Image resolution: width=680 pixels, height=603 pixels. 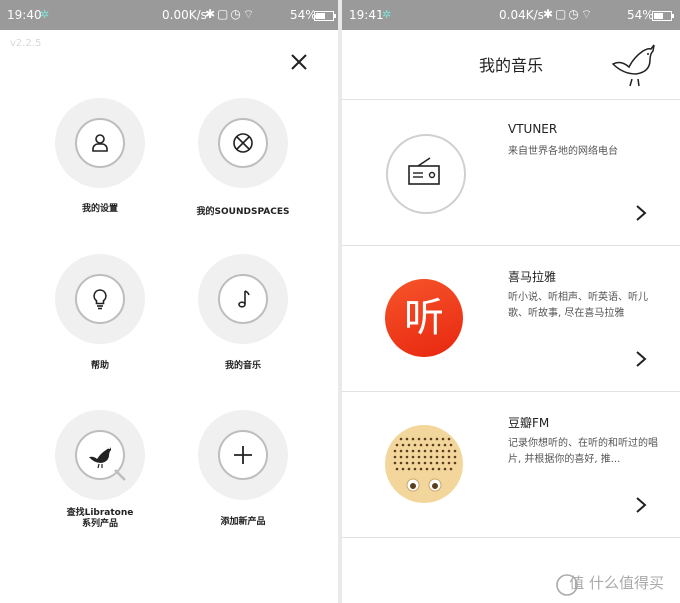 What do you see at coordinates (100, 314) in the screenshot?
I see `menu-help: 帮助` at bounding box center [100, 314].